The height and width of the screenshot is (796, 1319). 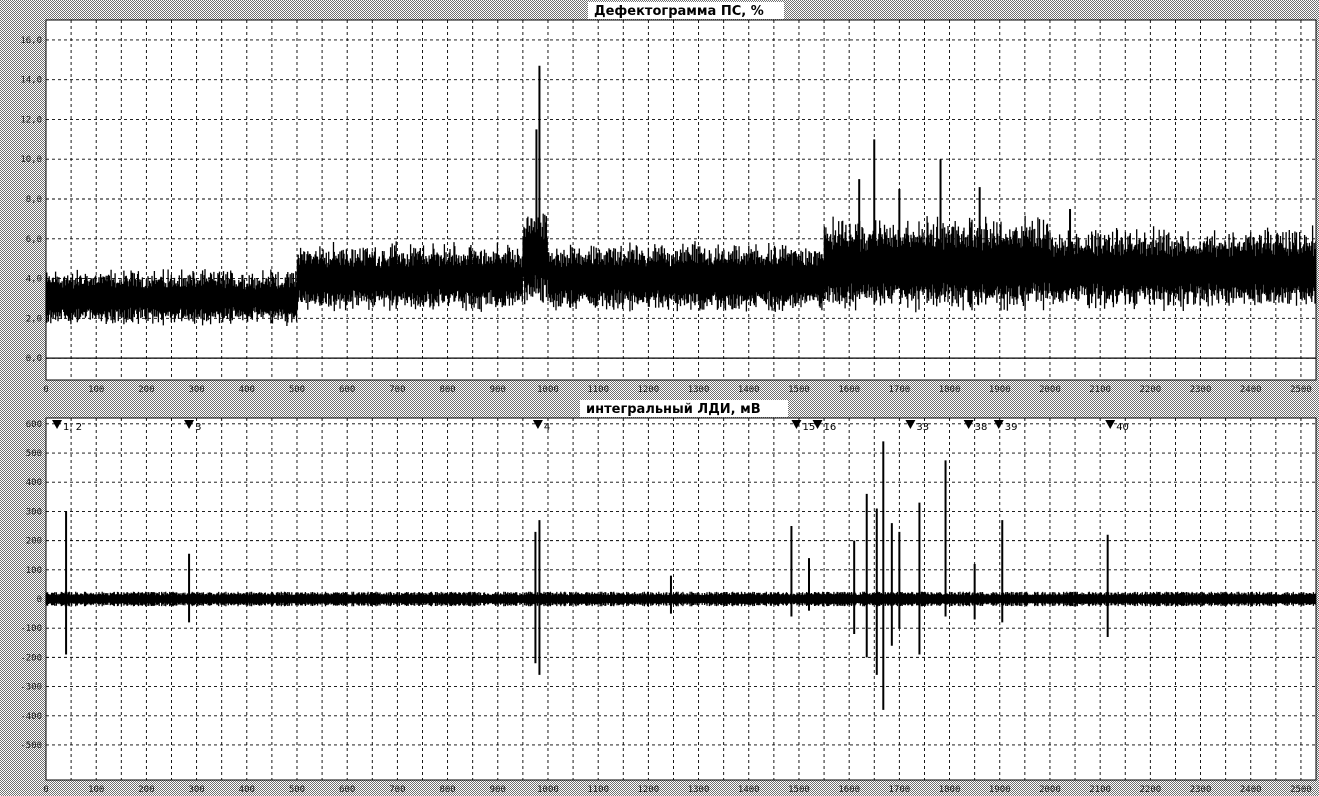 I want to click on ps-y-tick-label: 4,0, so click(x=34, y=280).